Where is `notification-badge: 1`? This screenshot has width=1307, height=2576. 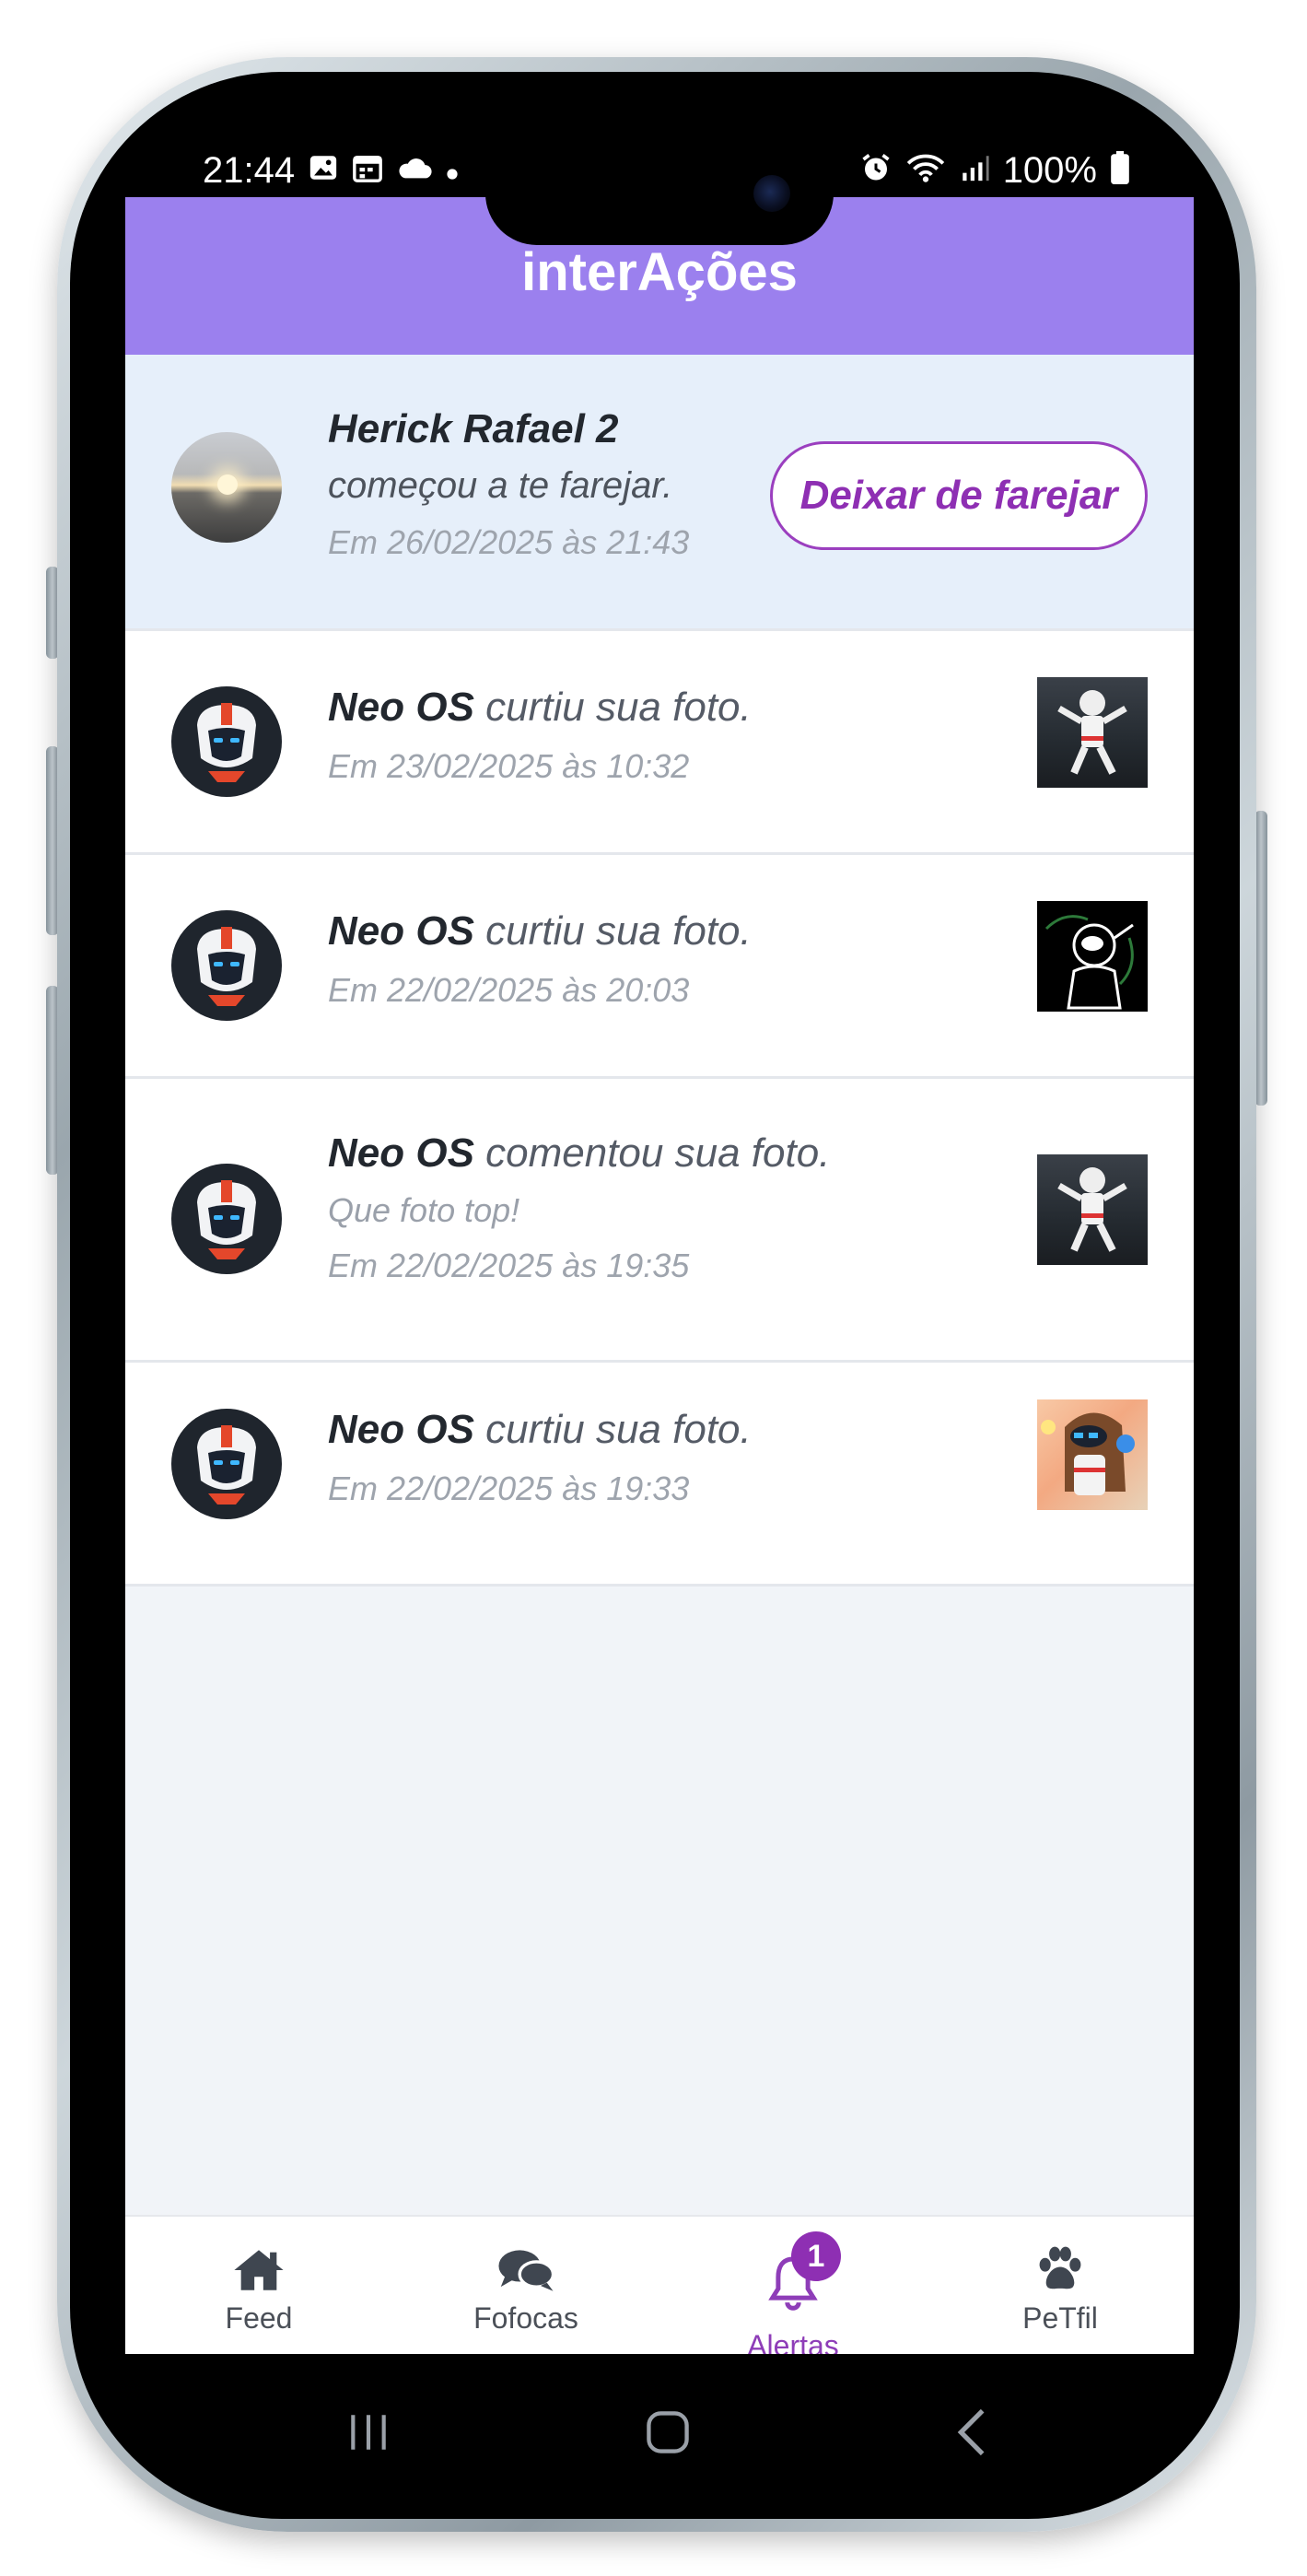
notification-badge: 1 is located at coordinates (816, 2256).